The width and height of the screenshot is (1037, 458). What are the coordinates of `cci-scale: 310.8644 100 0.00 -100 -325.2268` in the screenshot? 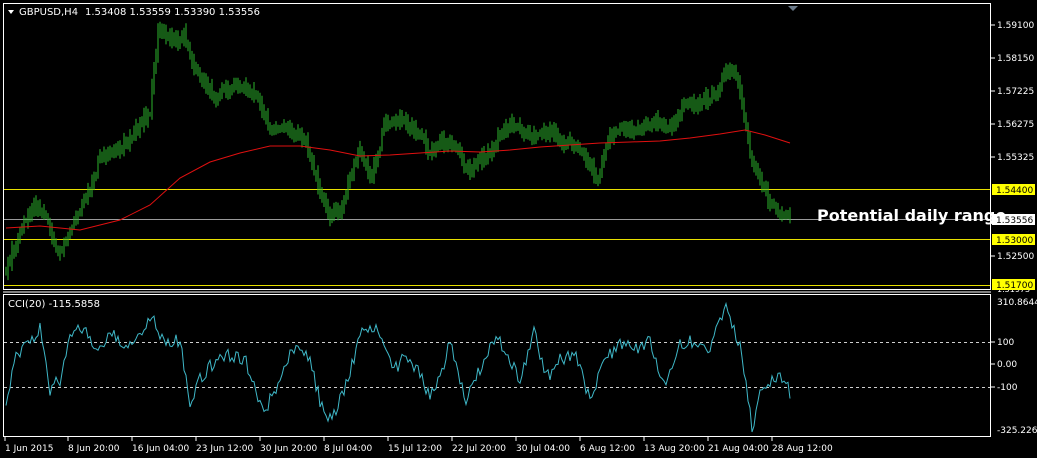 It's located at (1014, 367).